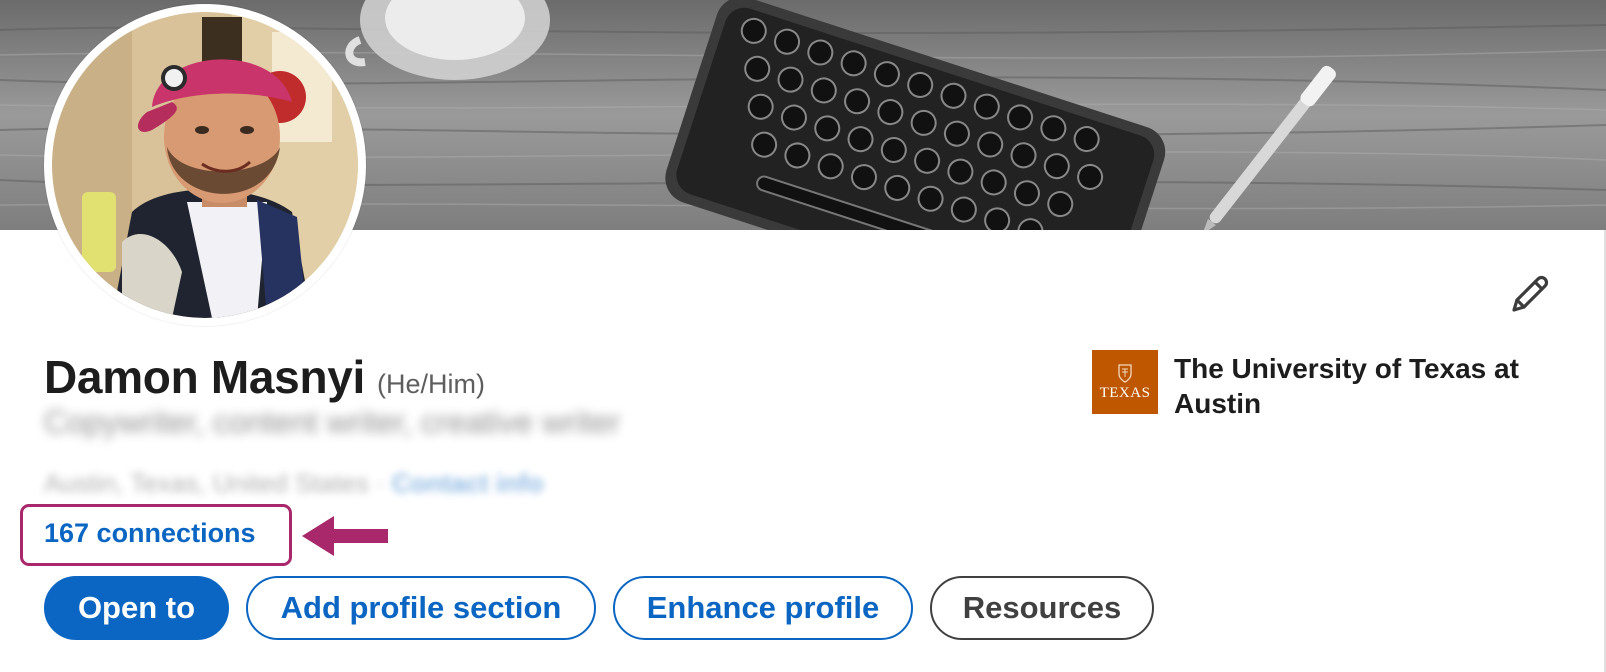  Describe the element at coordinates (1042, 608) in the screenshot. I see `resources-button: Resources` at that location.